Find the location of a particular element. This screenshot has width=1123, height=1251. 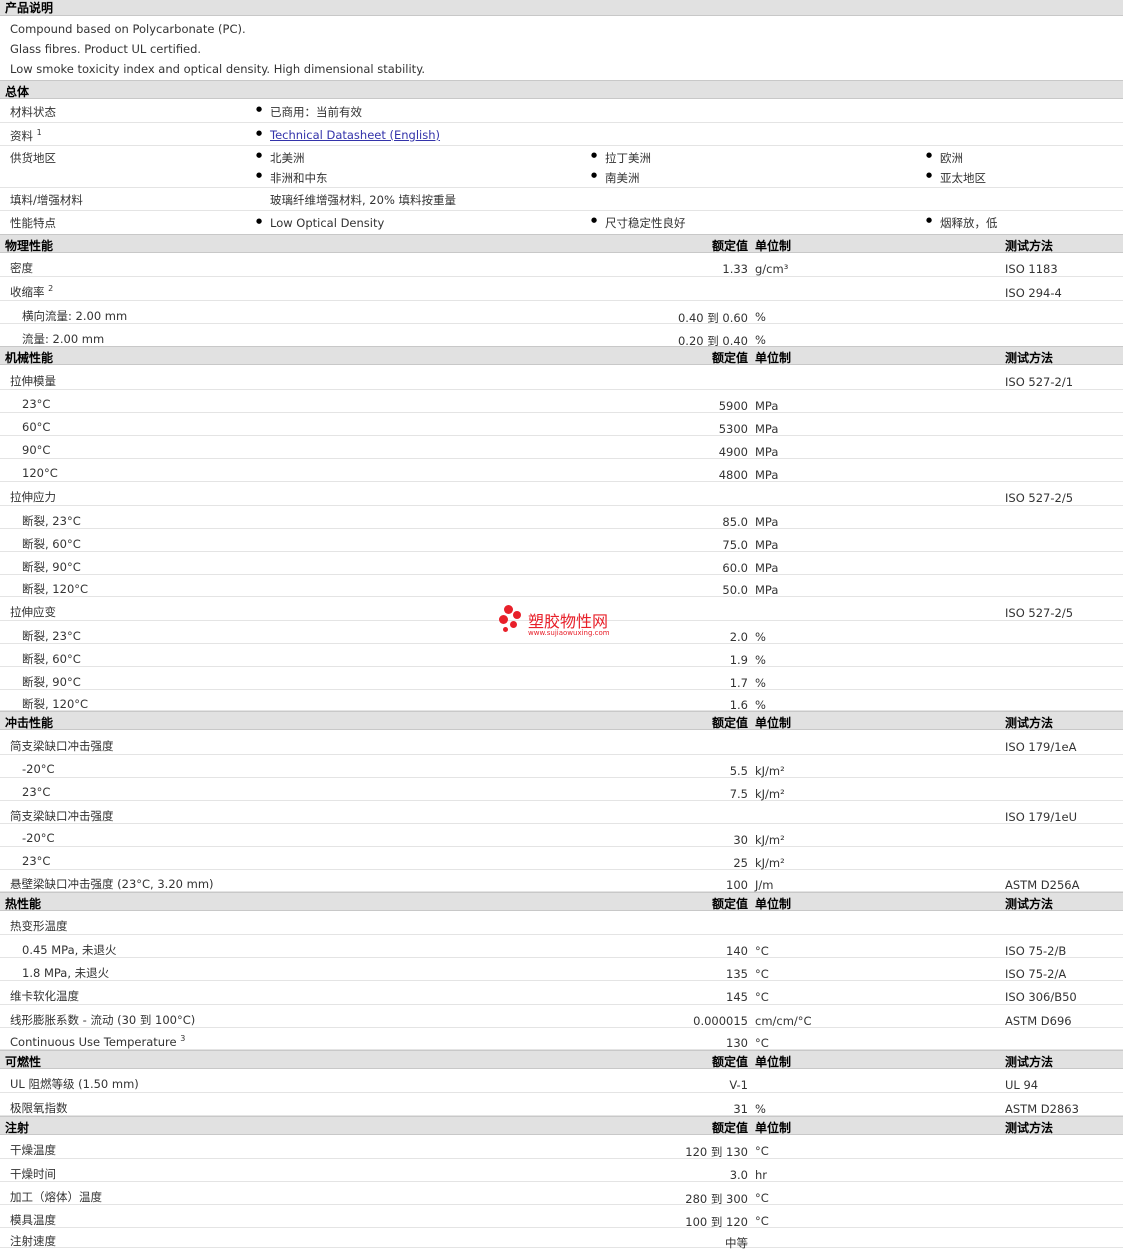

docs-bullet: Technical Datasheet (English) is located at coordinates (348, 135).